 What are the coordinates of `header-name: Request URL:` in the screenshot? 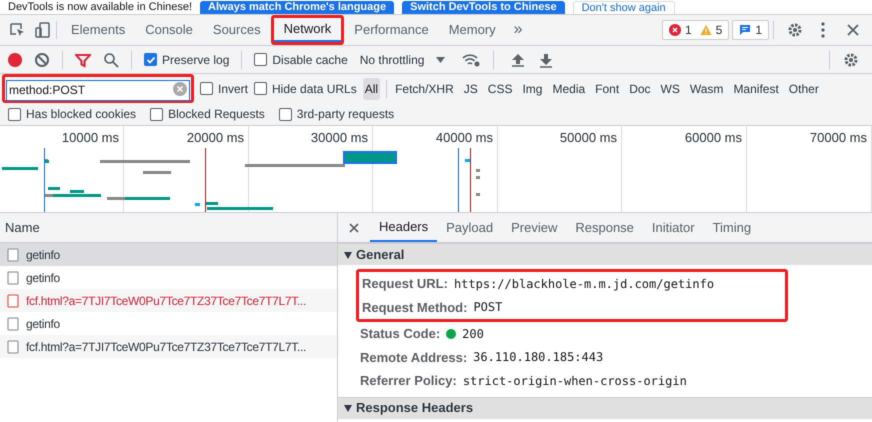 It's located at (405, 284).